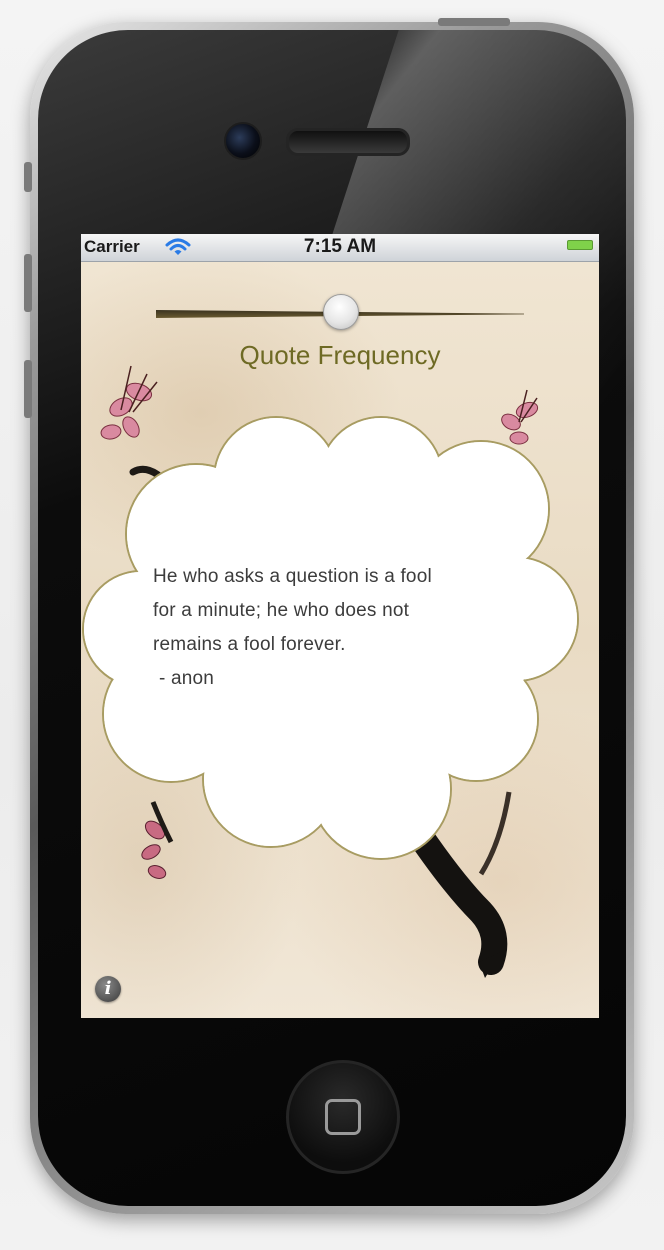 The height and width of the screenshot is (1250, 664). I want to click on quote-author: - anon, so click(187, 678).